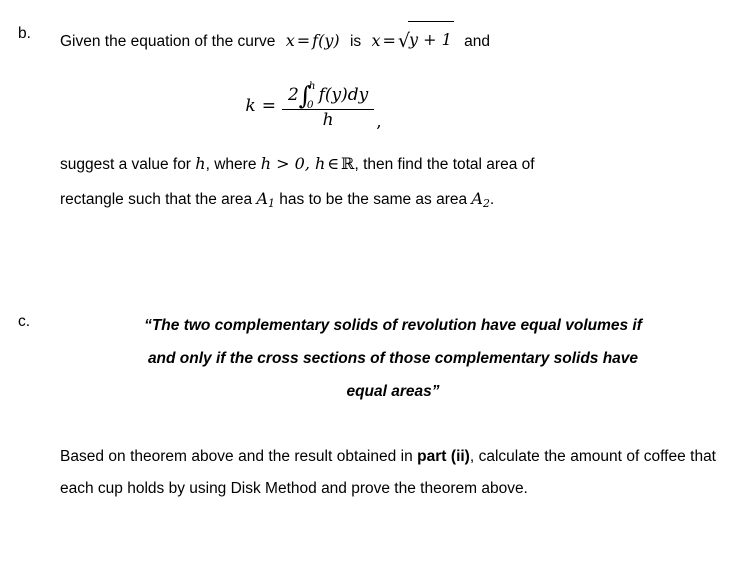 This screenshot has height=583, width=747. I want to click on text-then-find: , then find the total area of, so click(444, 164).